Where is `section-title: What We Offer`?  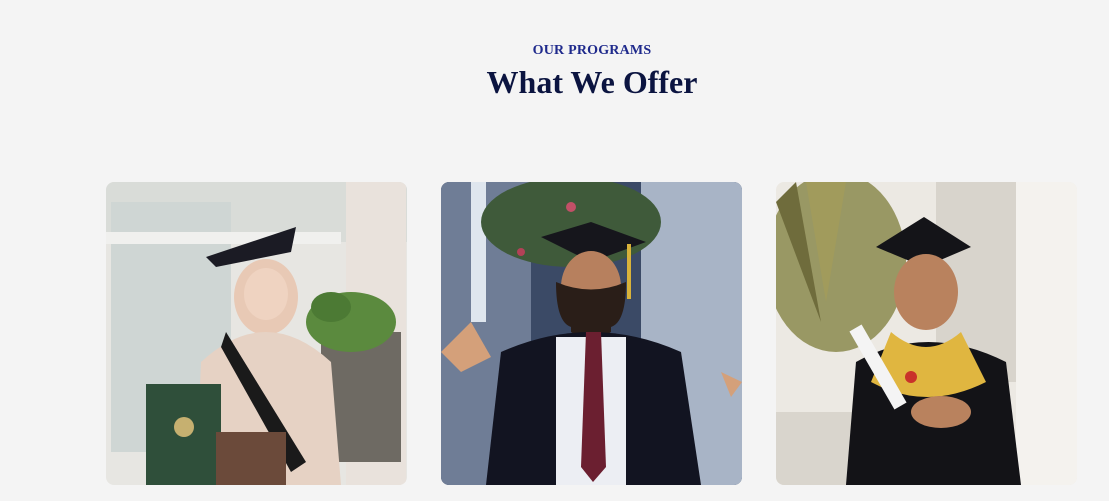
section-title: What We Offer is located at coordinates (592, 82).